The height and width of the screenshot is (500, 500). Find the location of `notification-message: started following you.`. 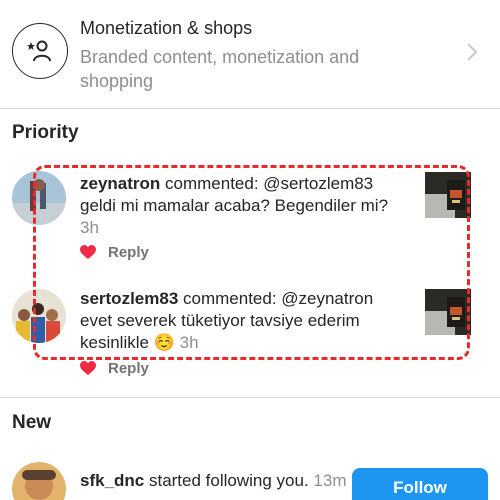

notification-message: started following you. is located at coordinates (226, 480).